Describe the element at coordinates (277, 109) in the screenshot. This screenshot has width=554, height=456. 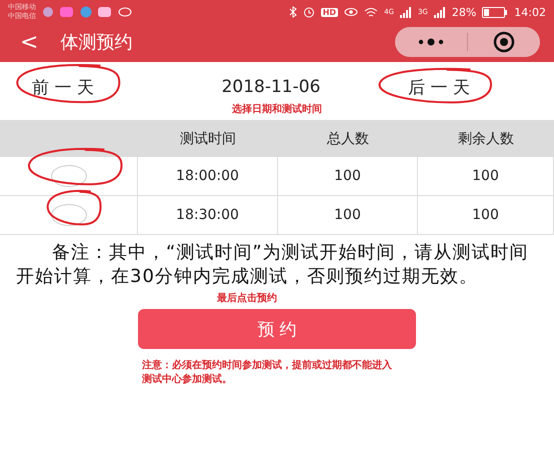
I see `hint-text: 选择日期和测试时间` at that location.